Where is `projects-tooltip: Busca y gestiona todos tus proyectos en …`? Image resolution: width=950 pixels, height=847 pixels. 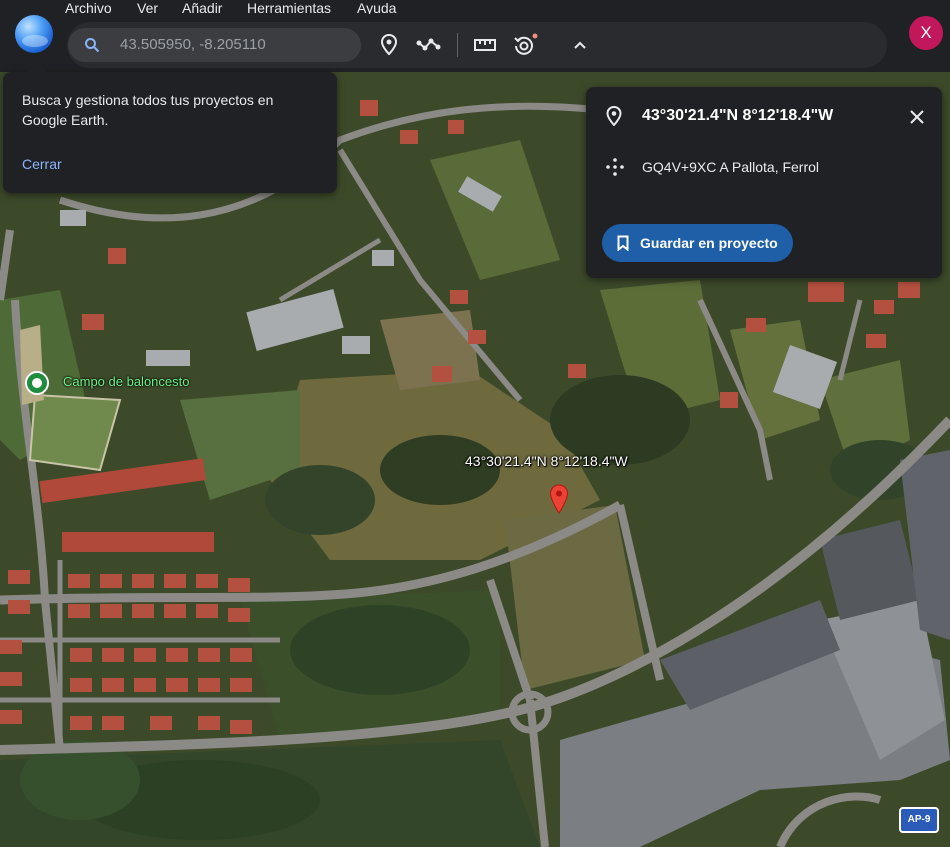 projects-tooltip: Busca y gestiona todos tus proyectos en … is located at coordinates (170, 127).